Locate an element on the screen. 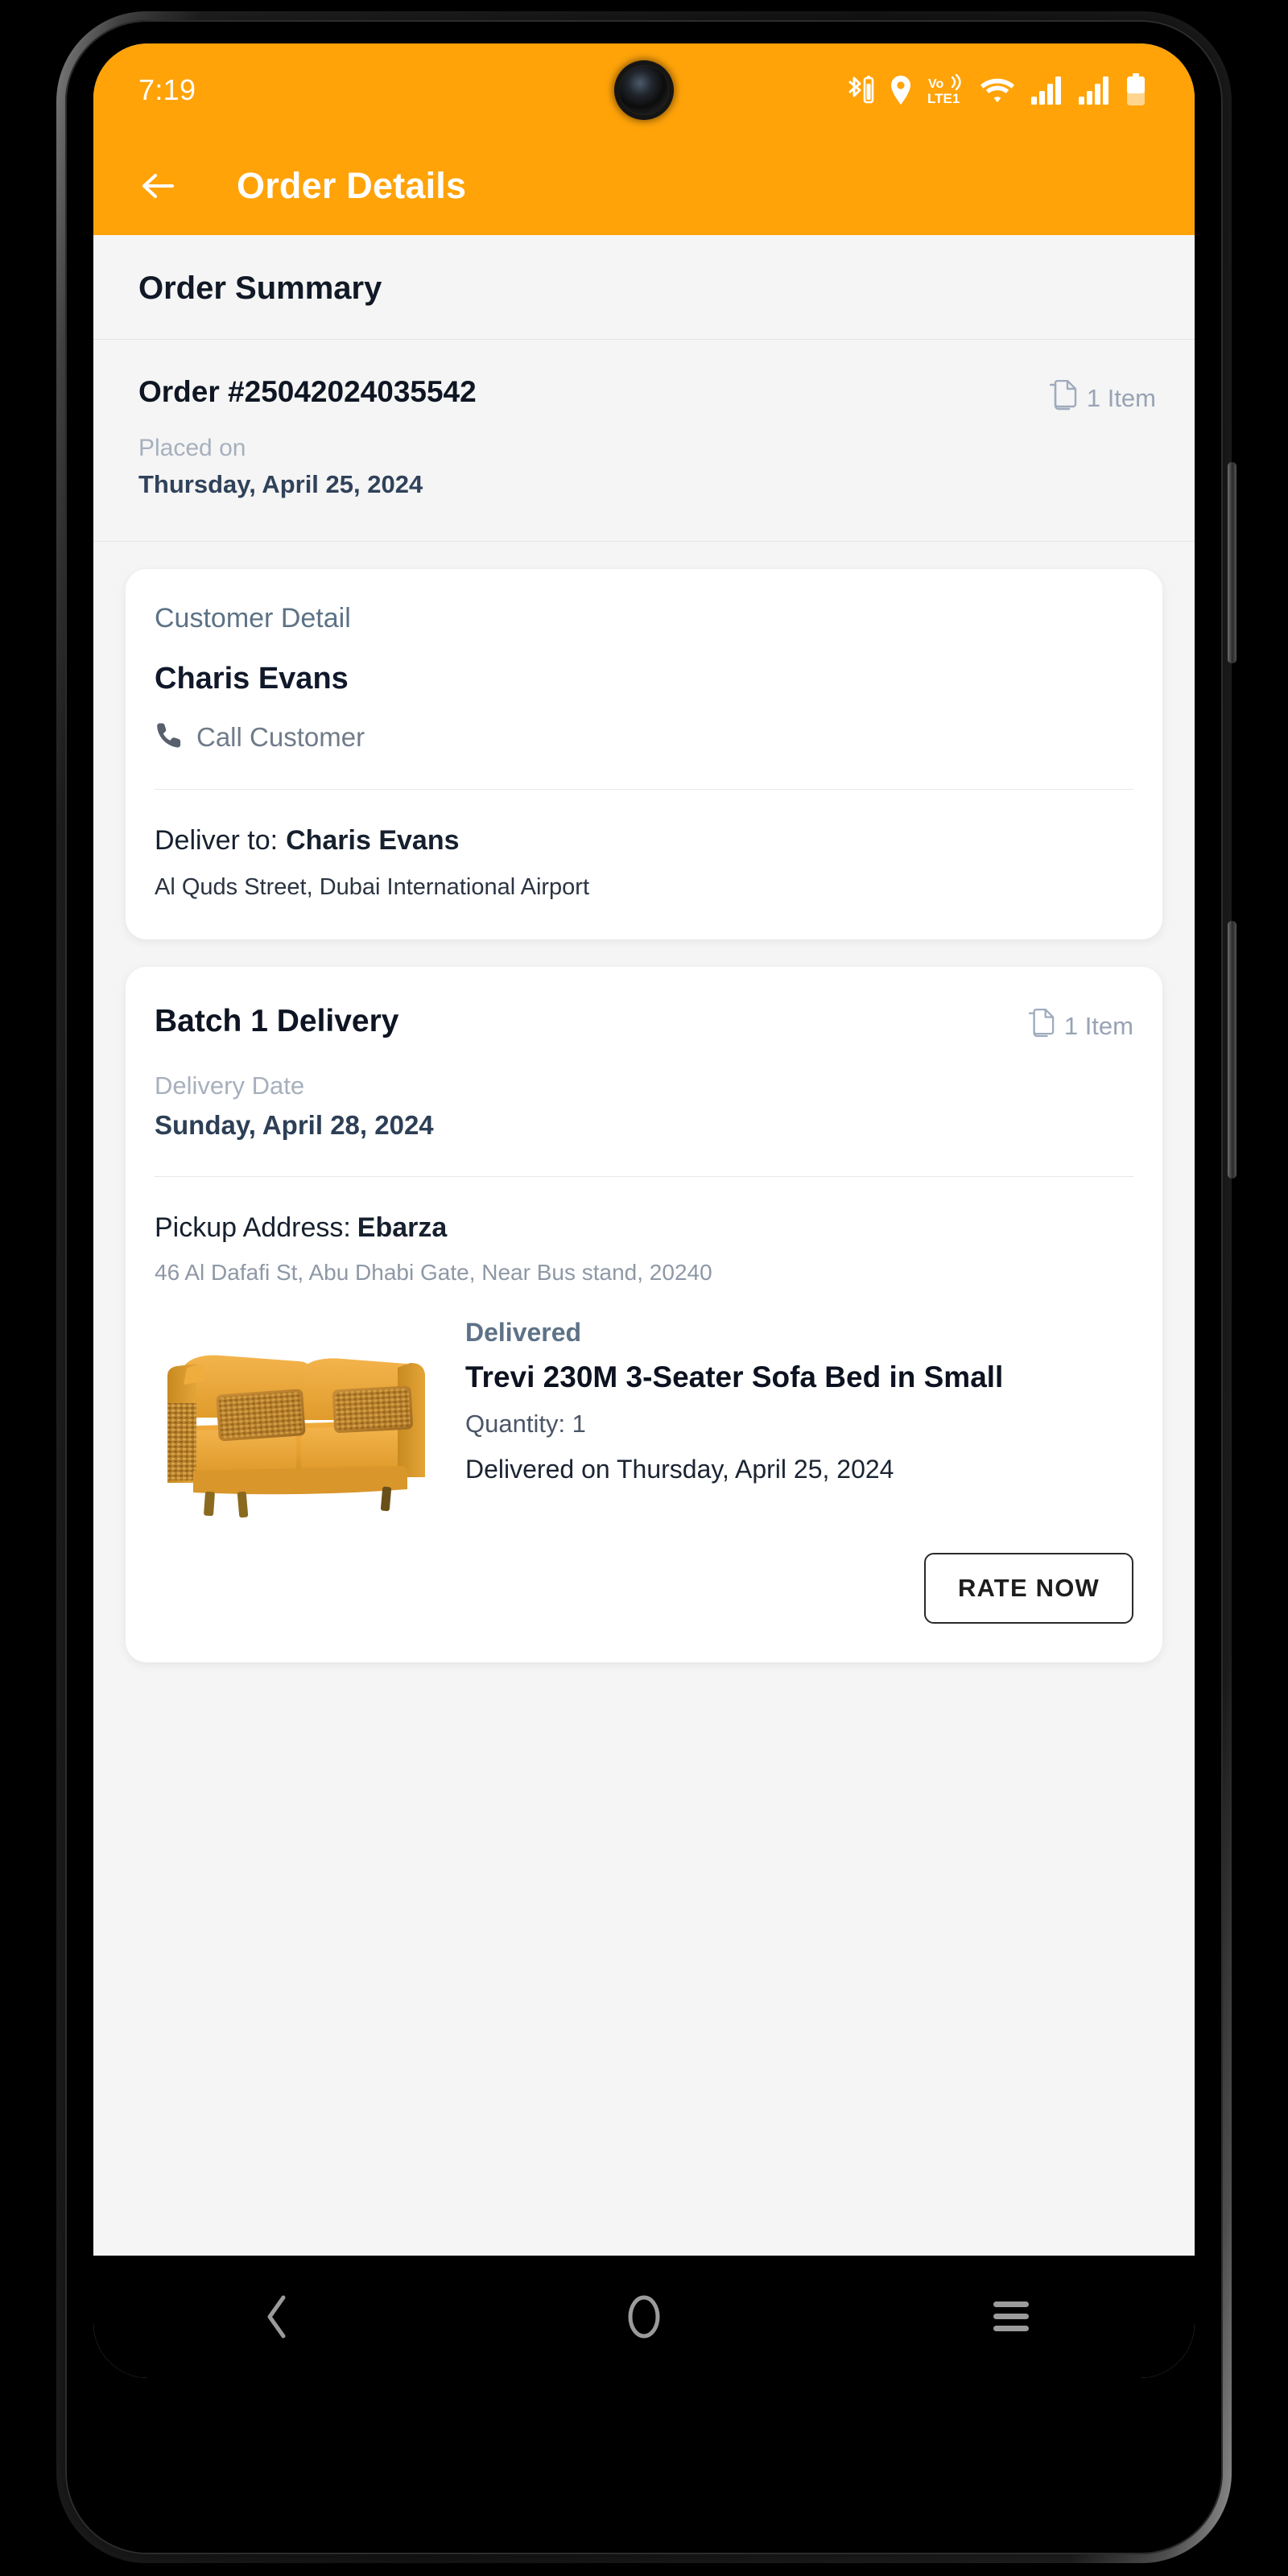 The height and width of the screenshot is (2576, 1288). chevron-left-icon is located at coordinates (277, 2316).